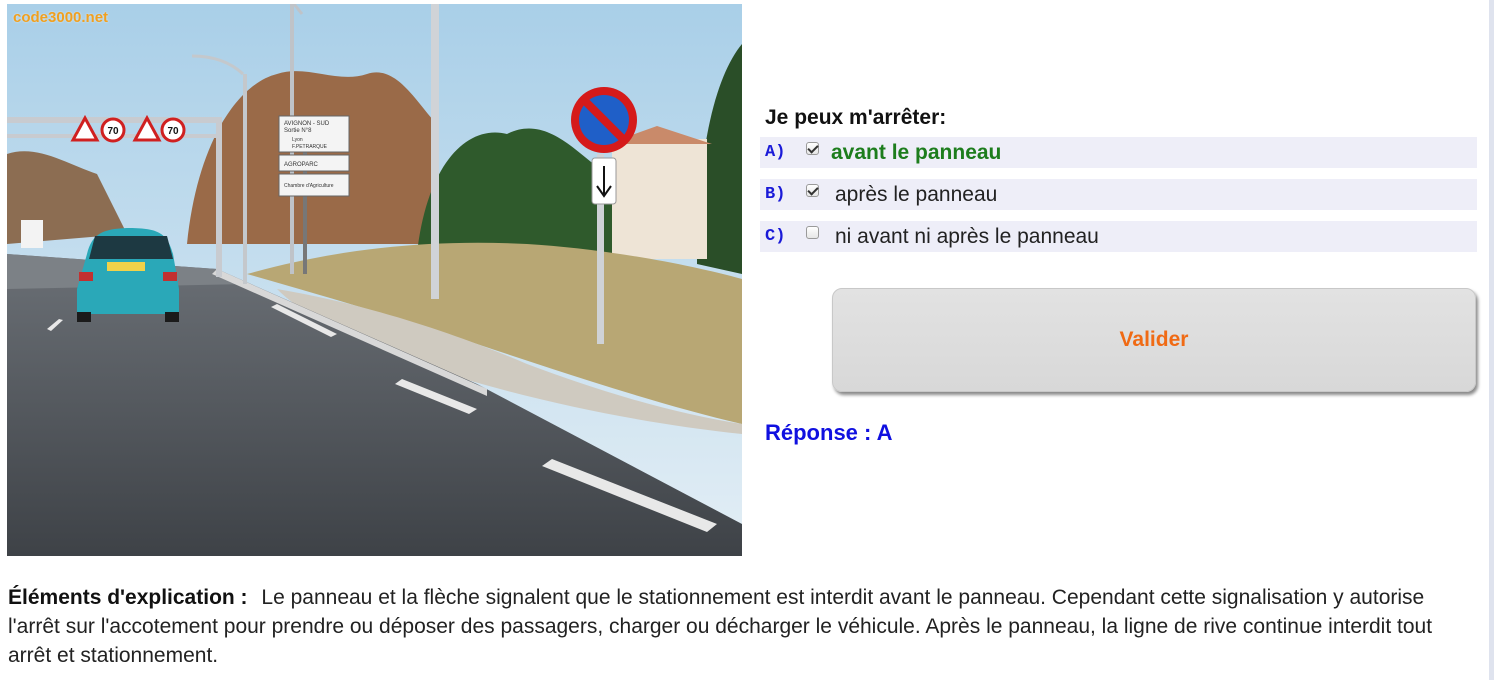  What do you see at coordinates (1154, 340) in the screenshot?
I see `validate-button: Valider` at bounding box center [1154, 340].